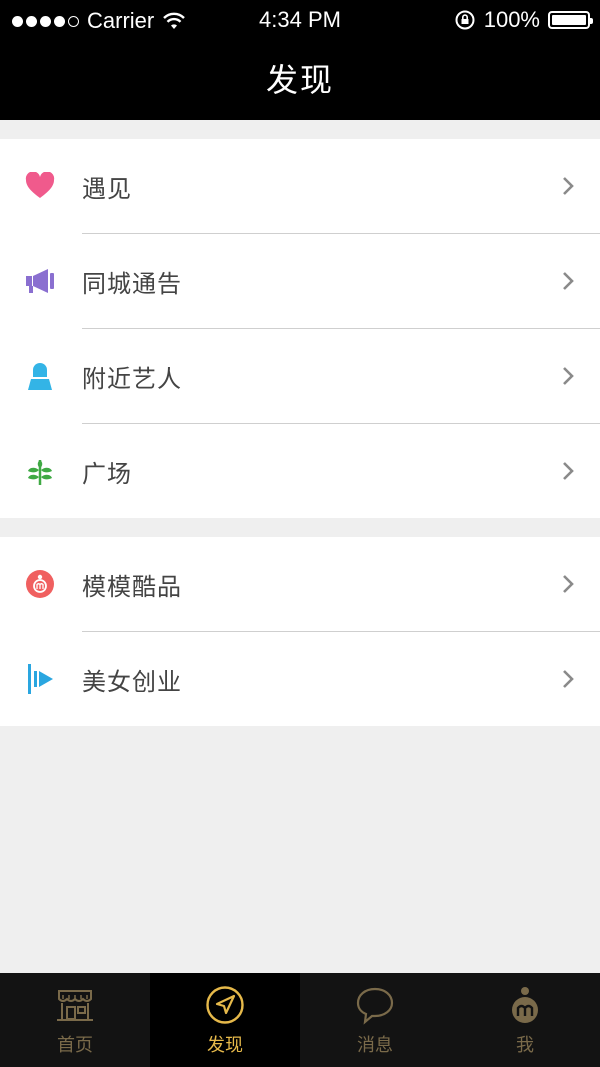  What do you see at coordinates (132, 586) in the screenshot?
I see `menu-item-label: 模模酷品` at bounding box center [132, 586].